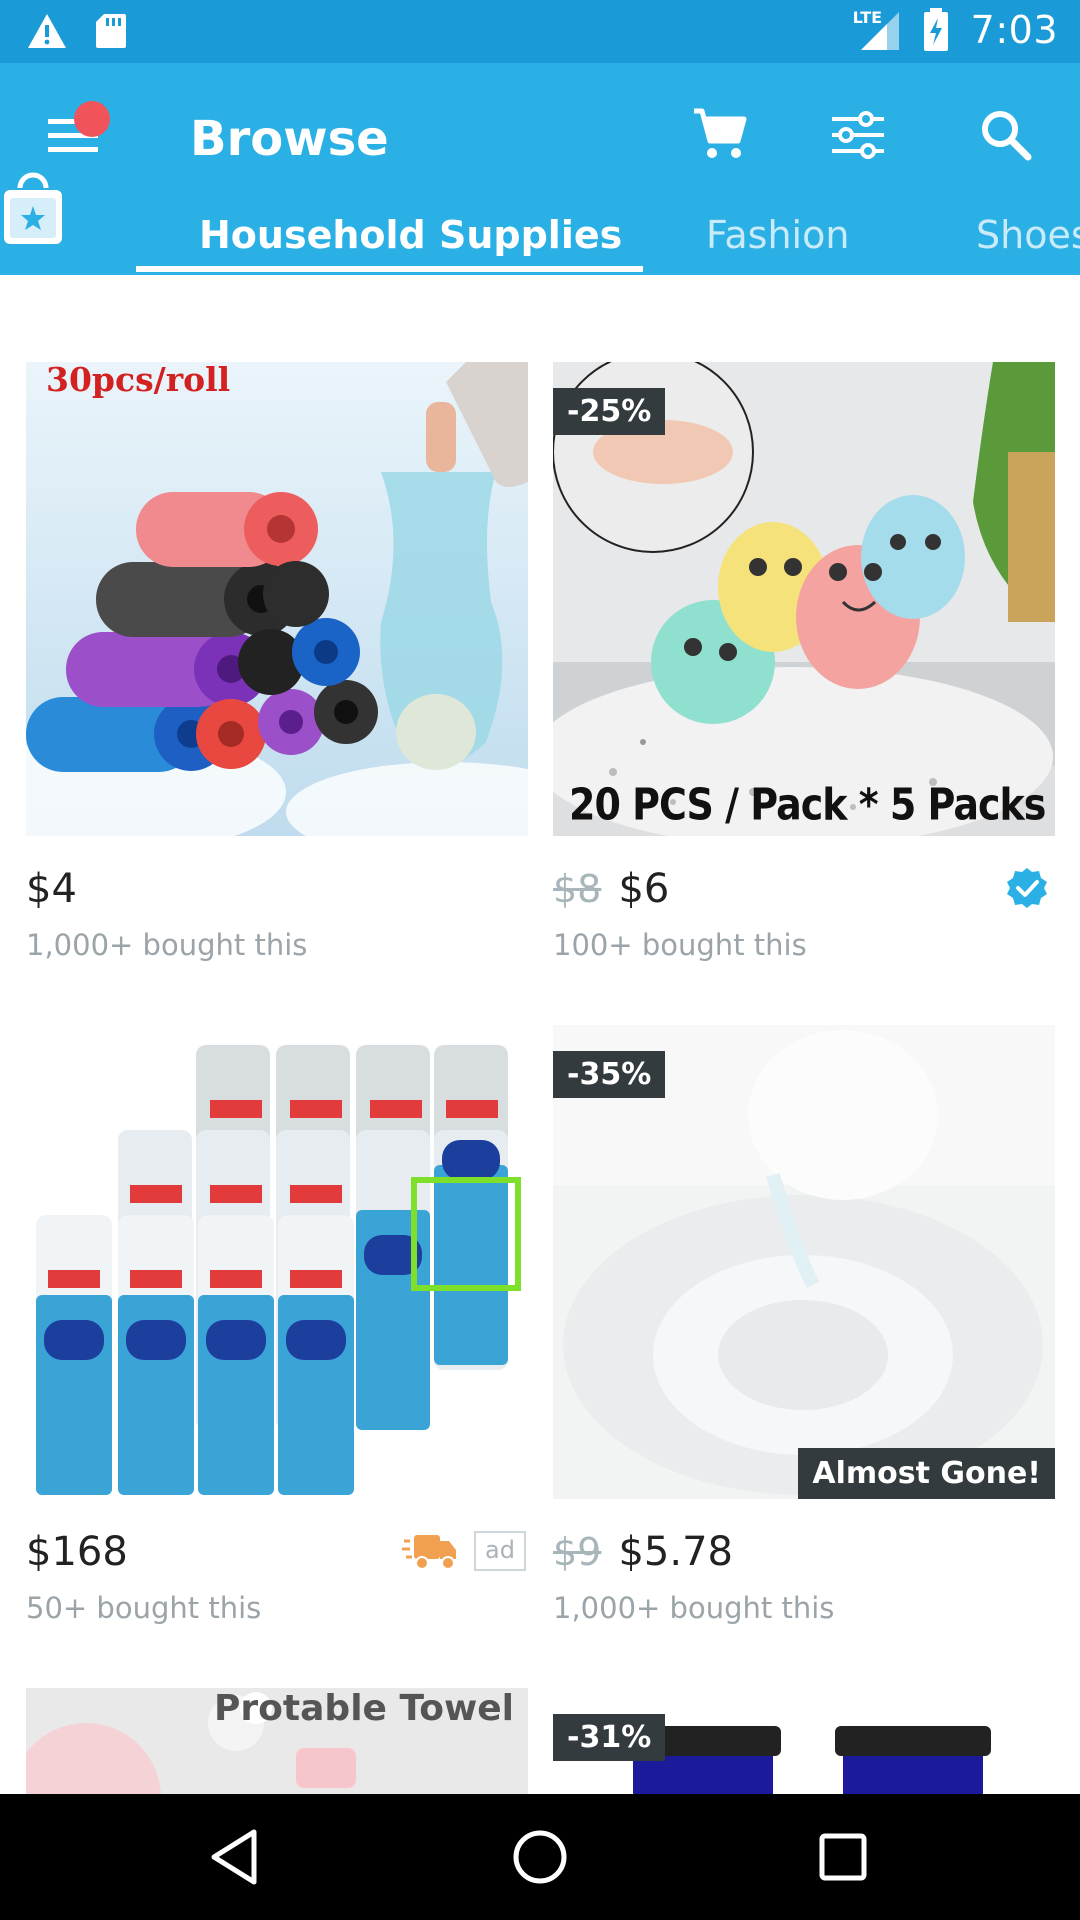 The image size is (1080, 1920). What do you see at coordinates (33, 208) in the screenshot?
I see `shopping-bag-icon` at bounding box center [33, 208].